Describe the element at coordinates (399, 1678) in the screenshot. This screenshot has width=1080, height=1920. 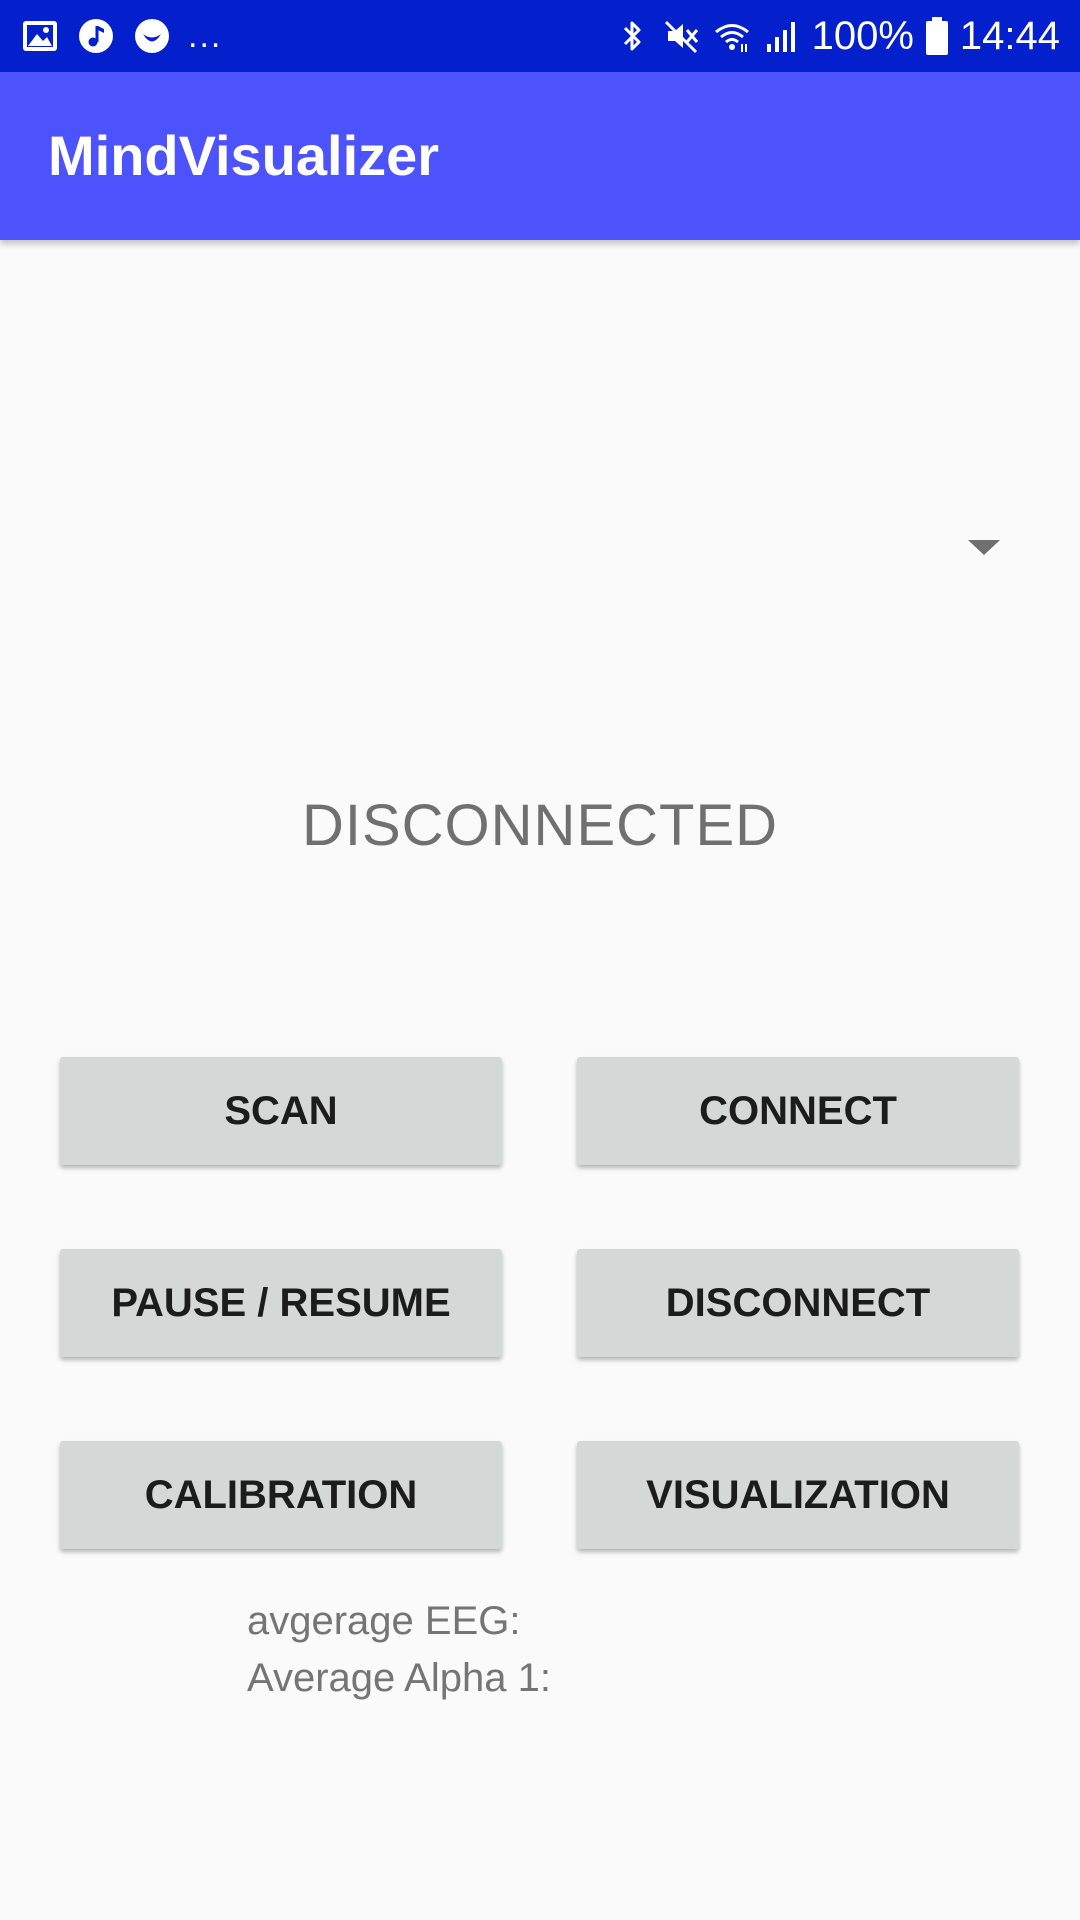
I see `average-alpha-label: Average Alpha 1:` at that location.